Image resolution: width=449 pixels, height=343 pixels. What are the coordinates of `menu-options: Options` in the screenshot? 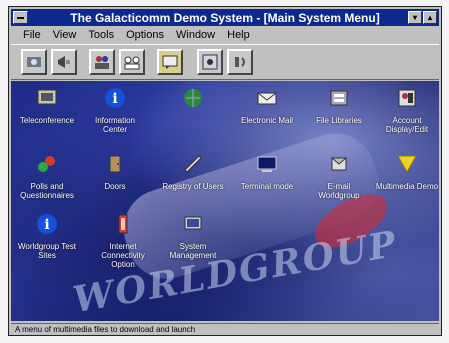 It's located at (145, 35).